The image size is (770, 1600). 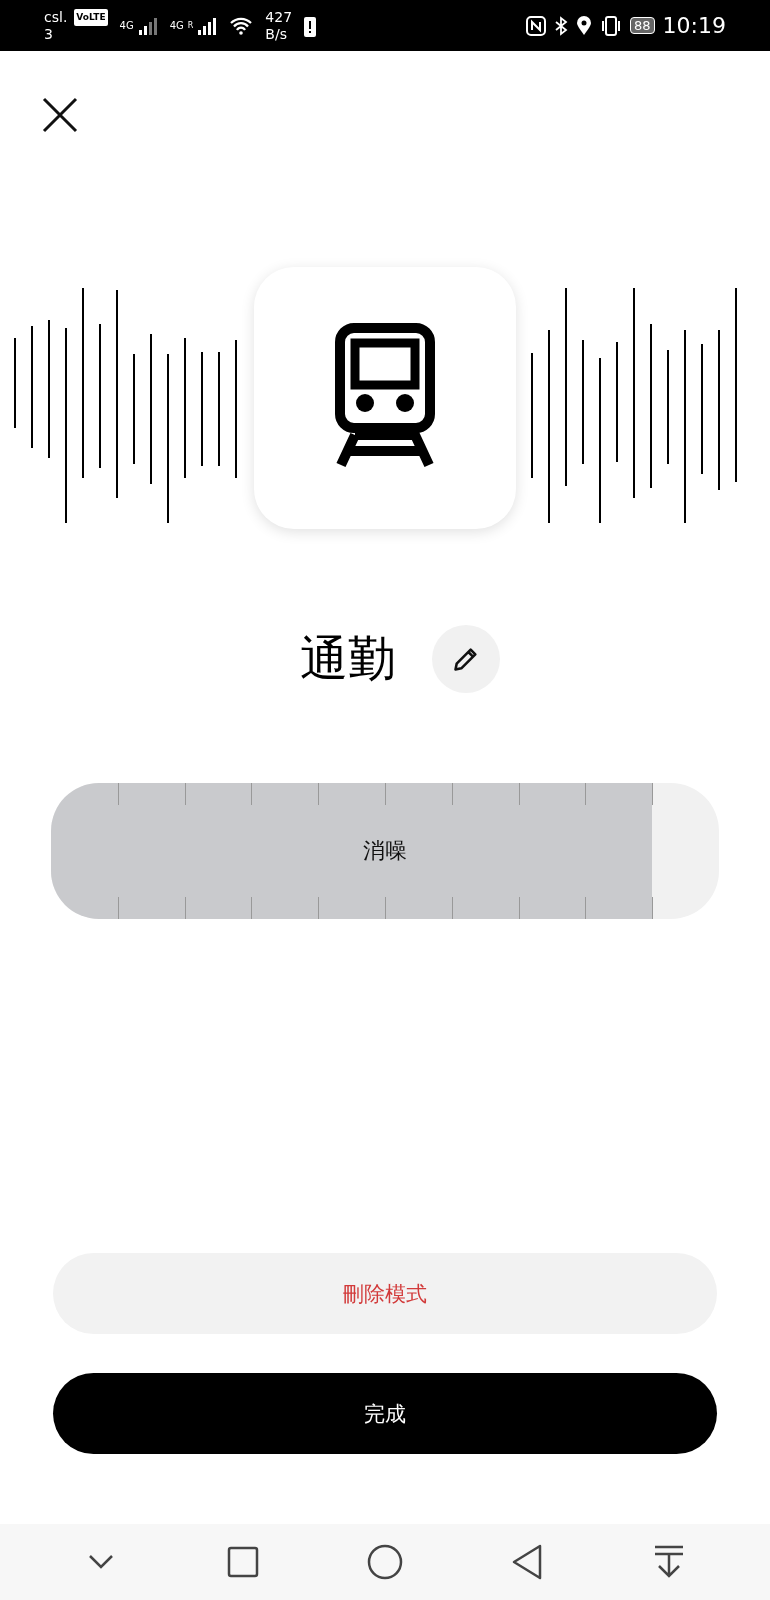 What do you see at coordinates (56, 17) in the screenshot?
I see `carrier-text: csl.` at bounding box center [56, 17].